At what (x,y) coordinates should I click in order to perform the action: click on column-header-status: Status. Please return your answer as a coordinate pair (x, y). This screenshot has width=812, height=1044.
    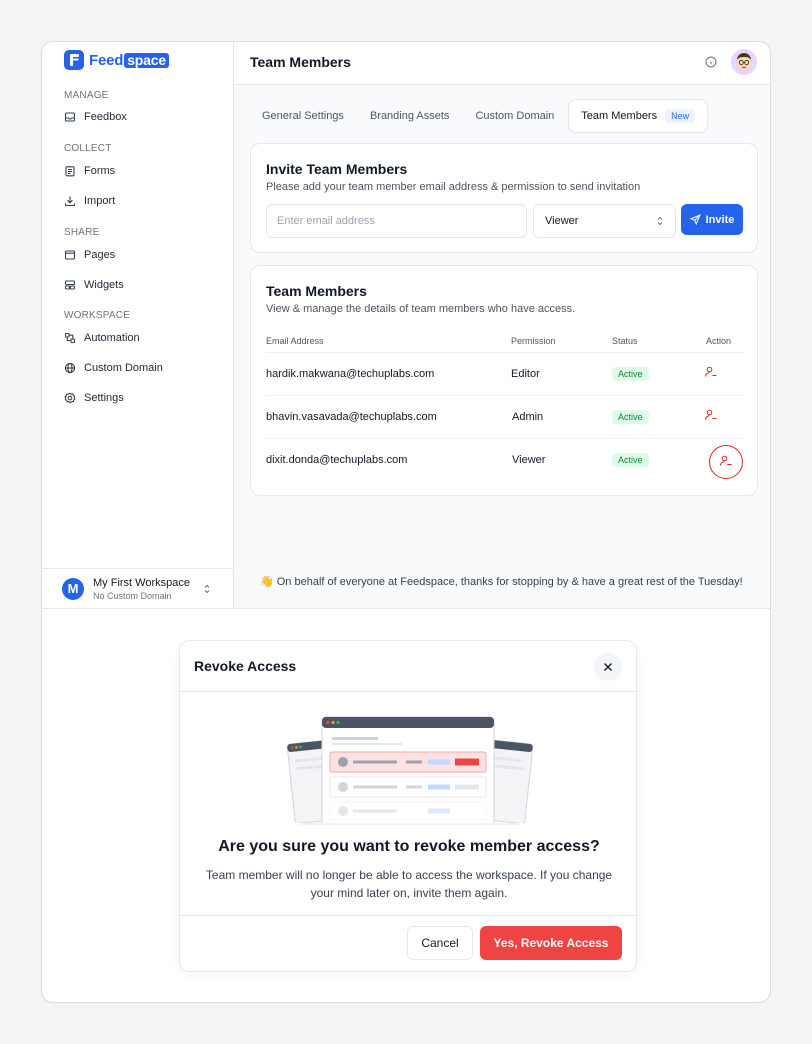
    Looking at the image, I should click on (625, 341).